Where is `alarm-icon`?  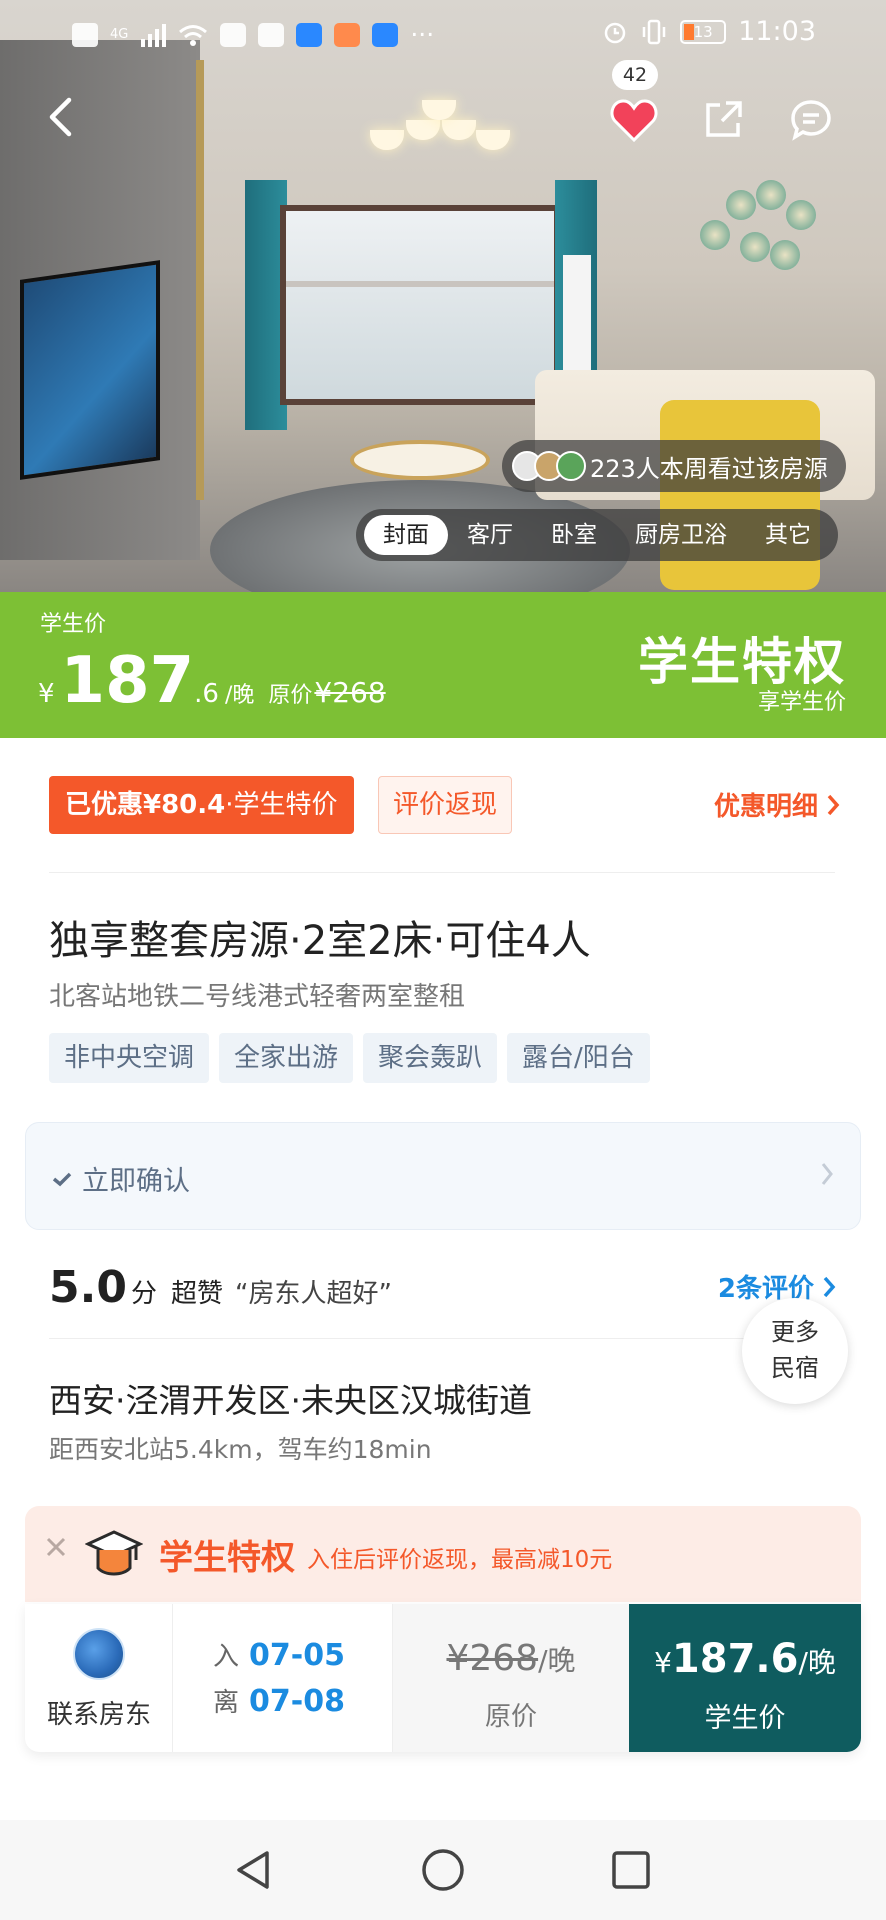 alarm-icon is located at coordinates (615, 32).